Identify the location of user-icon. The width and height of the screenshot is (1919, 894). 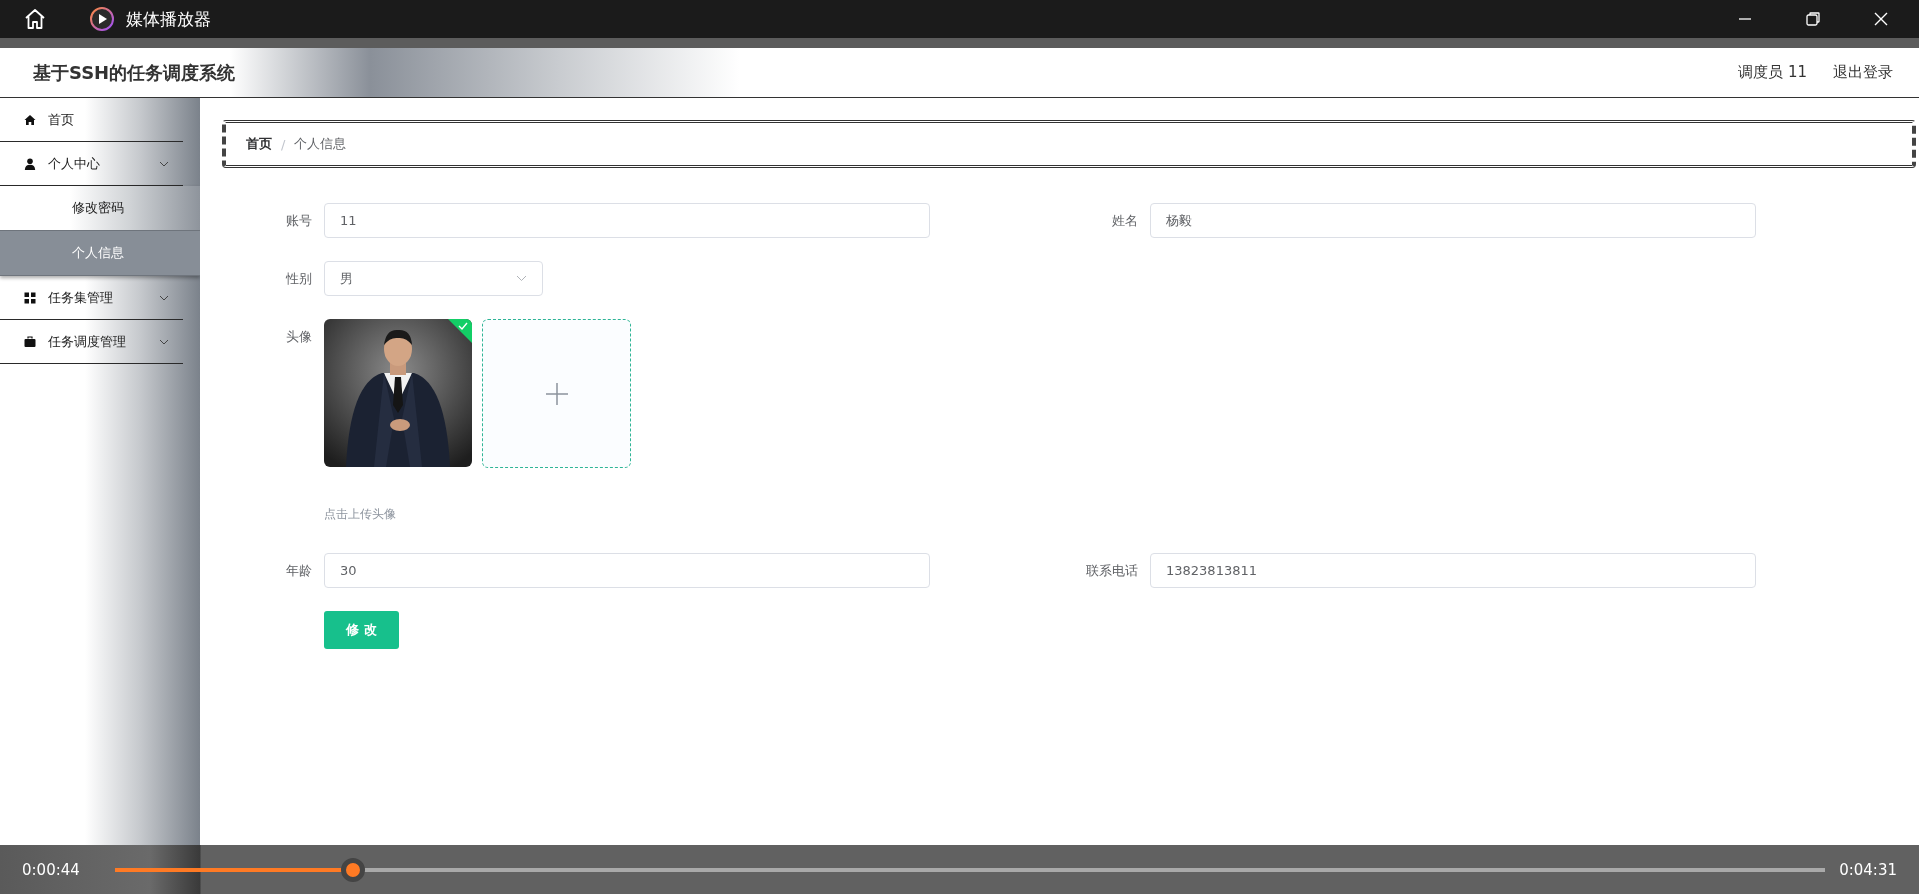
(30, 163).